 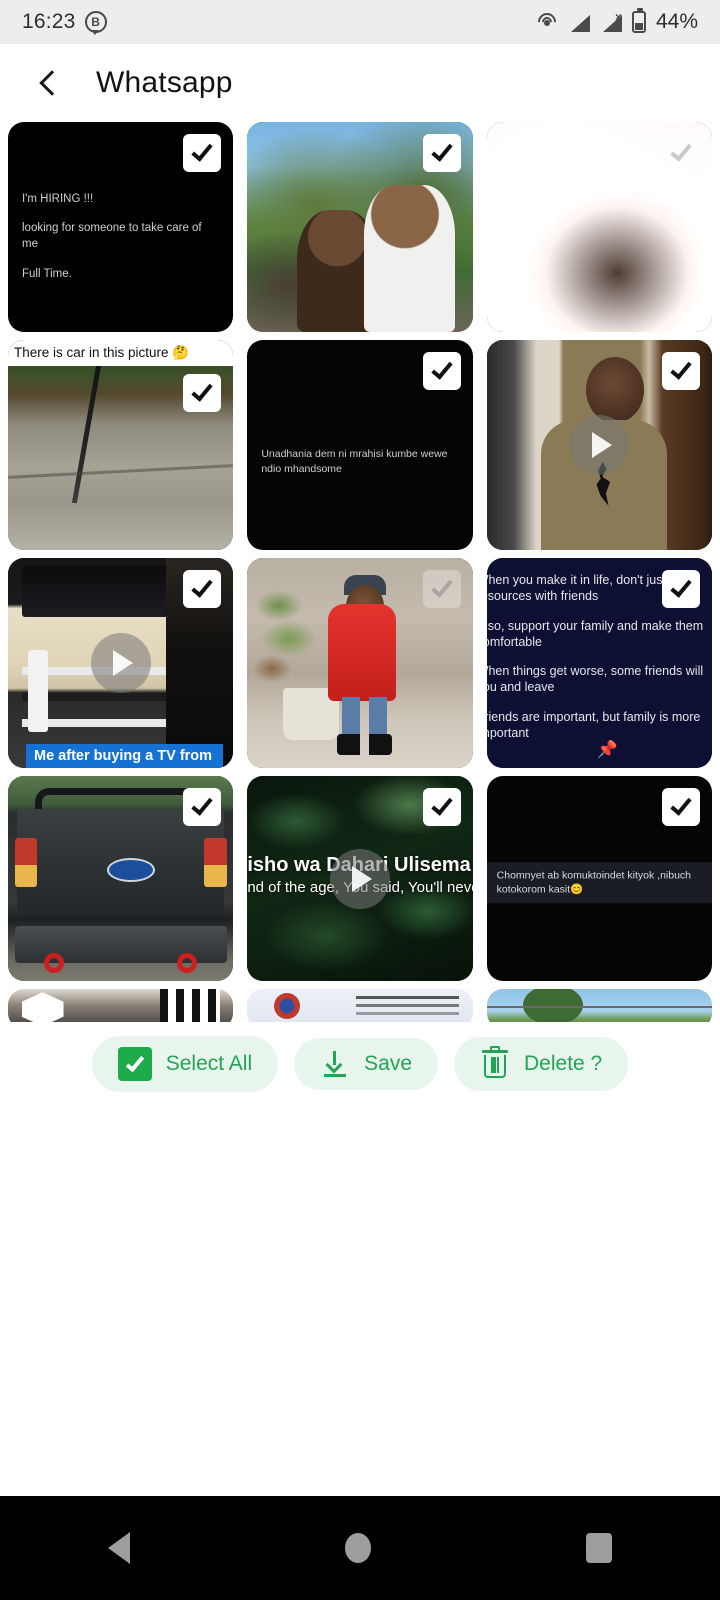 I want to click on text-line: Also, support your family and make them, so click(x=595, y=625).